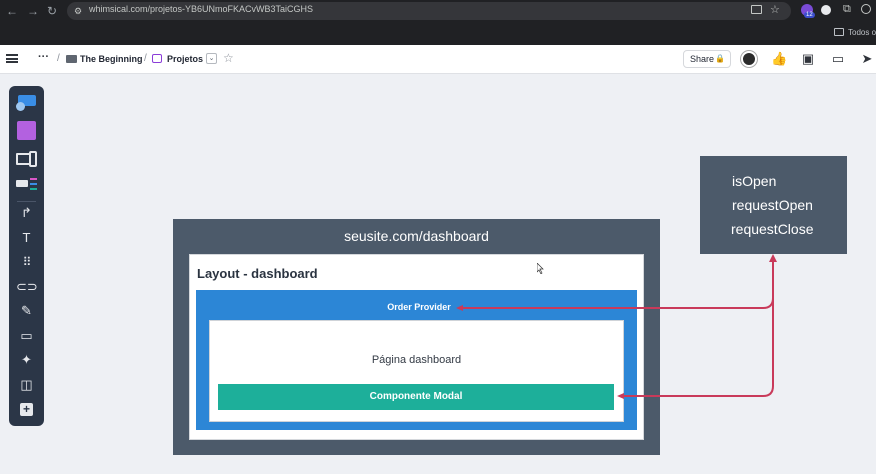  Describe the element at coordinates (540, 268) in the screenshot. I see `mouse-cursor-icon` at that location.